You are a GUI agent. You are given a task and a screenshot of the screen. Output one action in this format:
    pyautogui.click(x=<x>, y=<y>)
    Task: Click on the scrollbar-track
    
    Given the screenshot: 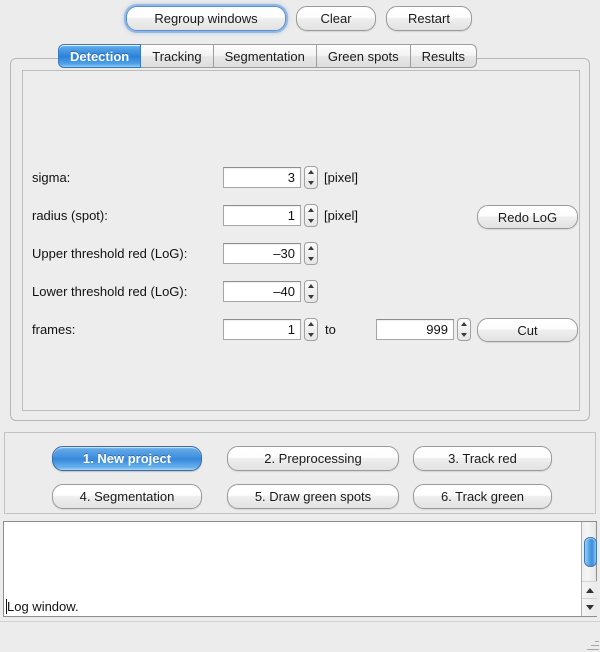 What is the action you would take?
    pyautogui.click(x=589, y=552)
    